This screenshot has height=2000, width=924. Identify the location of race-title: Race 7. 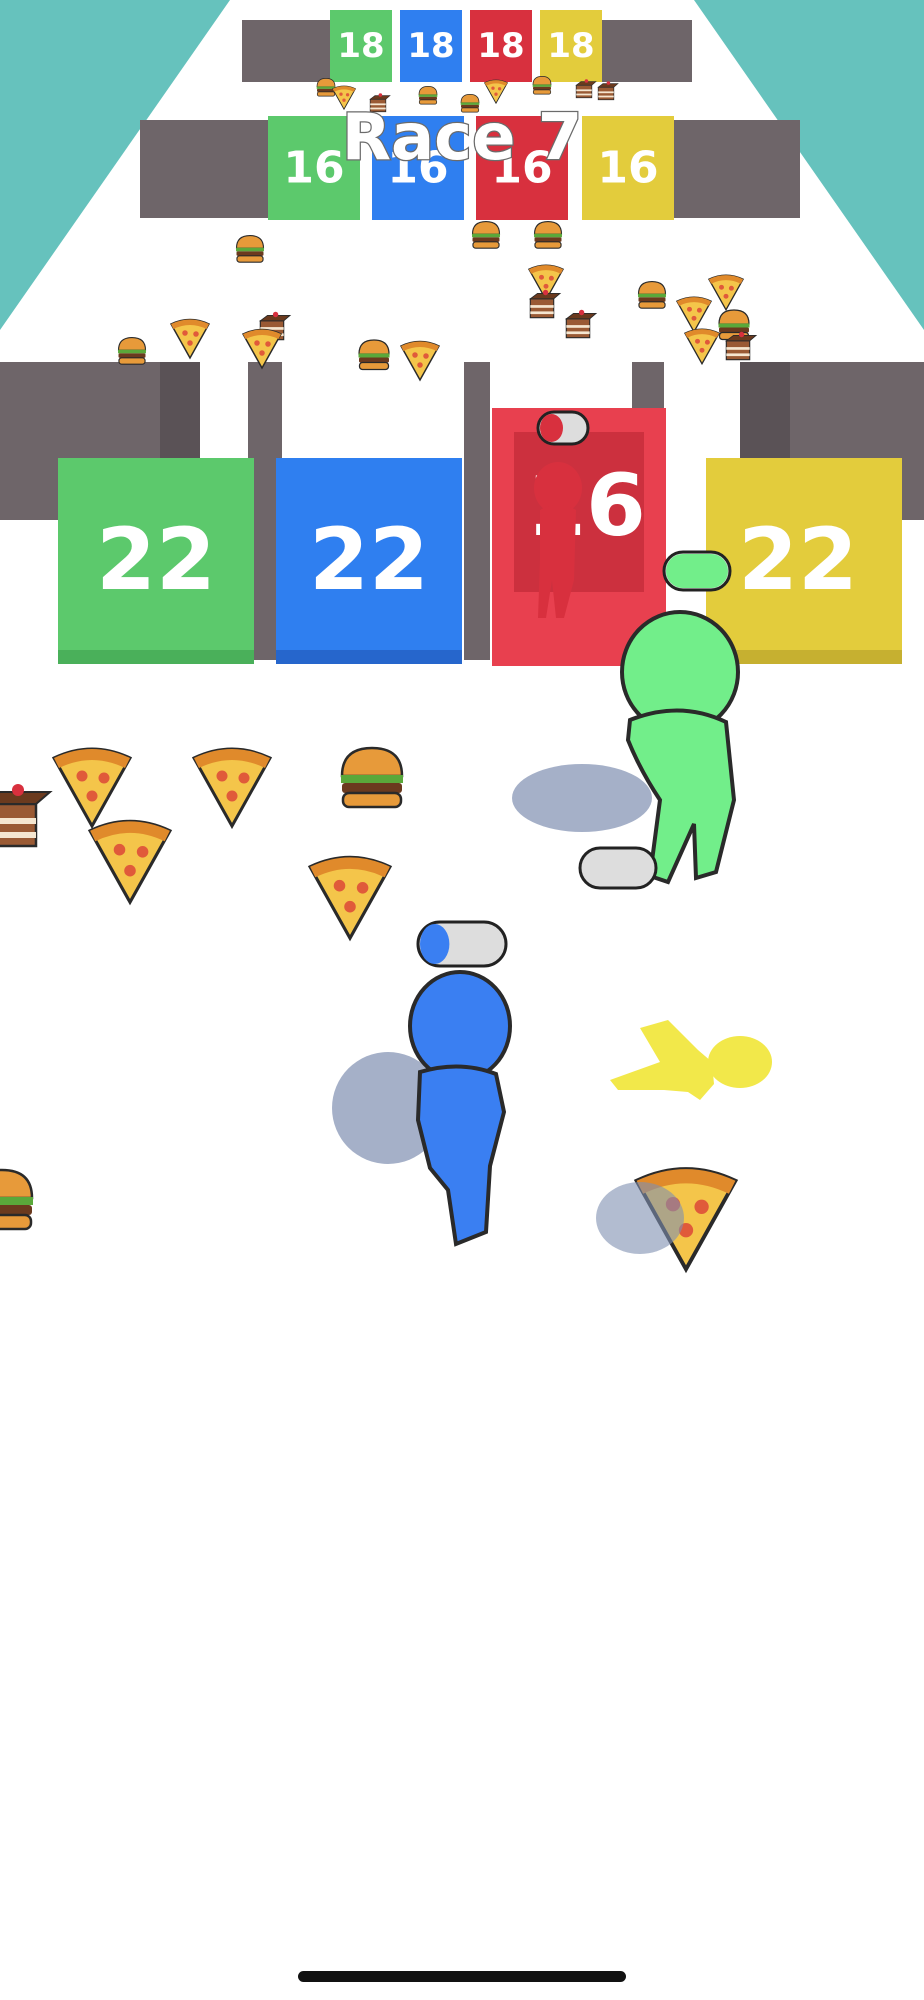
(462, 138).